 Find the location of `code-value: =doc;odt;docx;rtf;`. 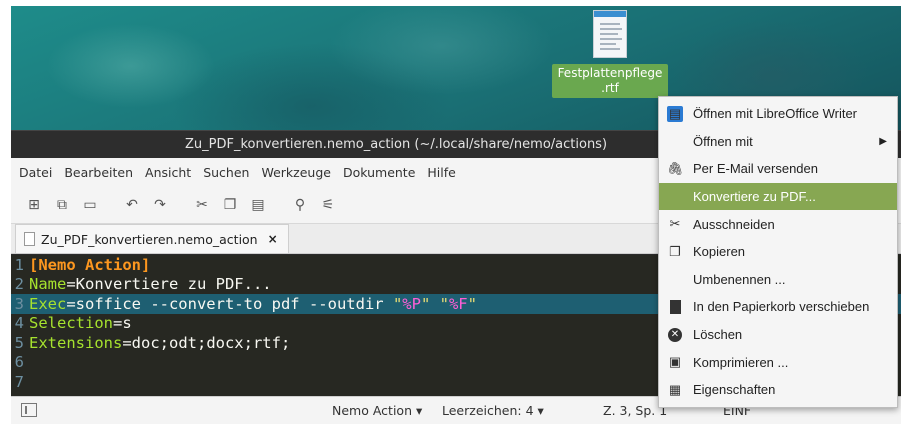

code-value: =doc;odt;docx;rtf; is located at coordinates (206, 342).